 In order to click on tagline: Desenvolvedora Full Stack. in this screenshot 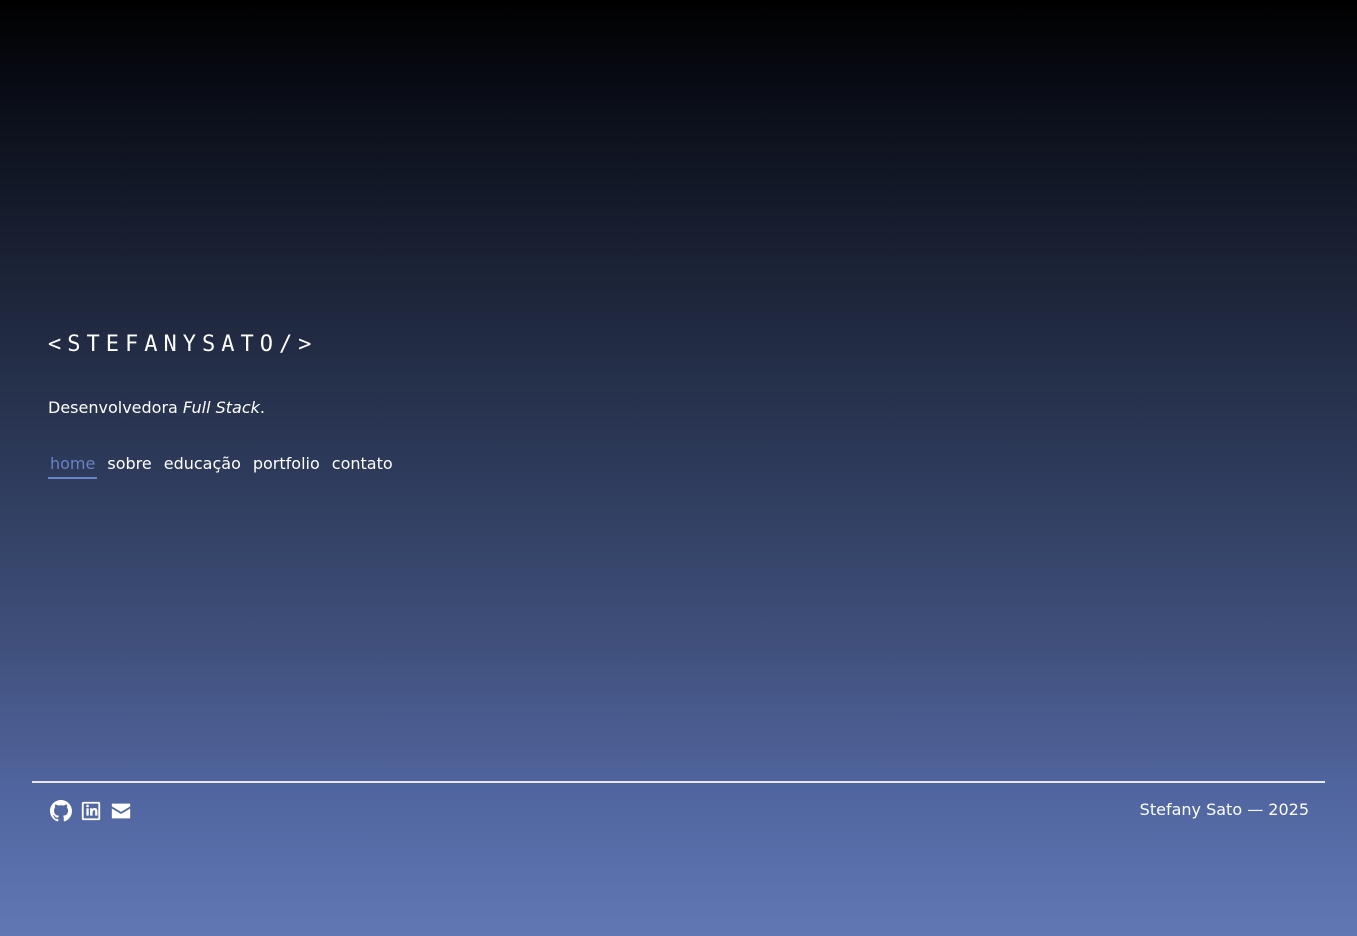, I will do `click(156, 407)`.